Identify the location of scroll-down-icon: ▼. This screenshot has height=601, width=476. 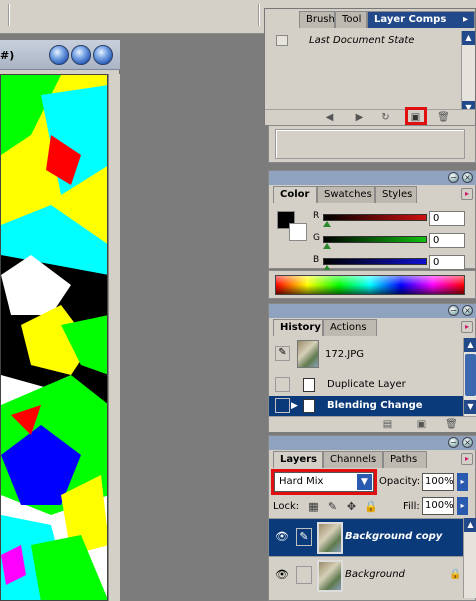
(470, 407).